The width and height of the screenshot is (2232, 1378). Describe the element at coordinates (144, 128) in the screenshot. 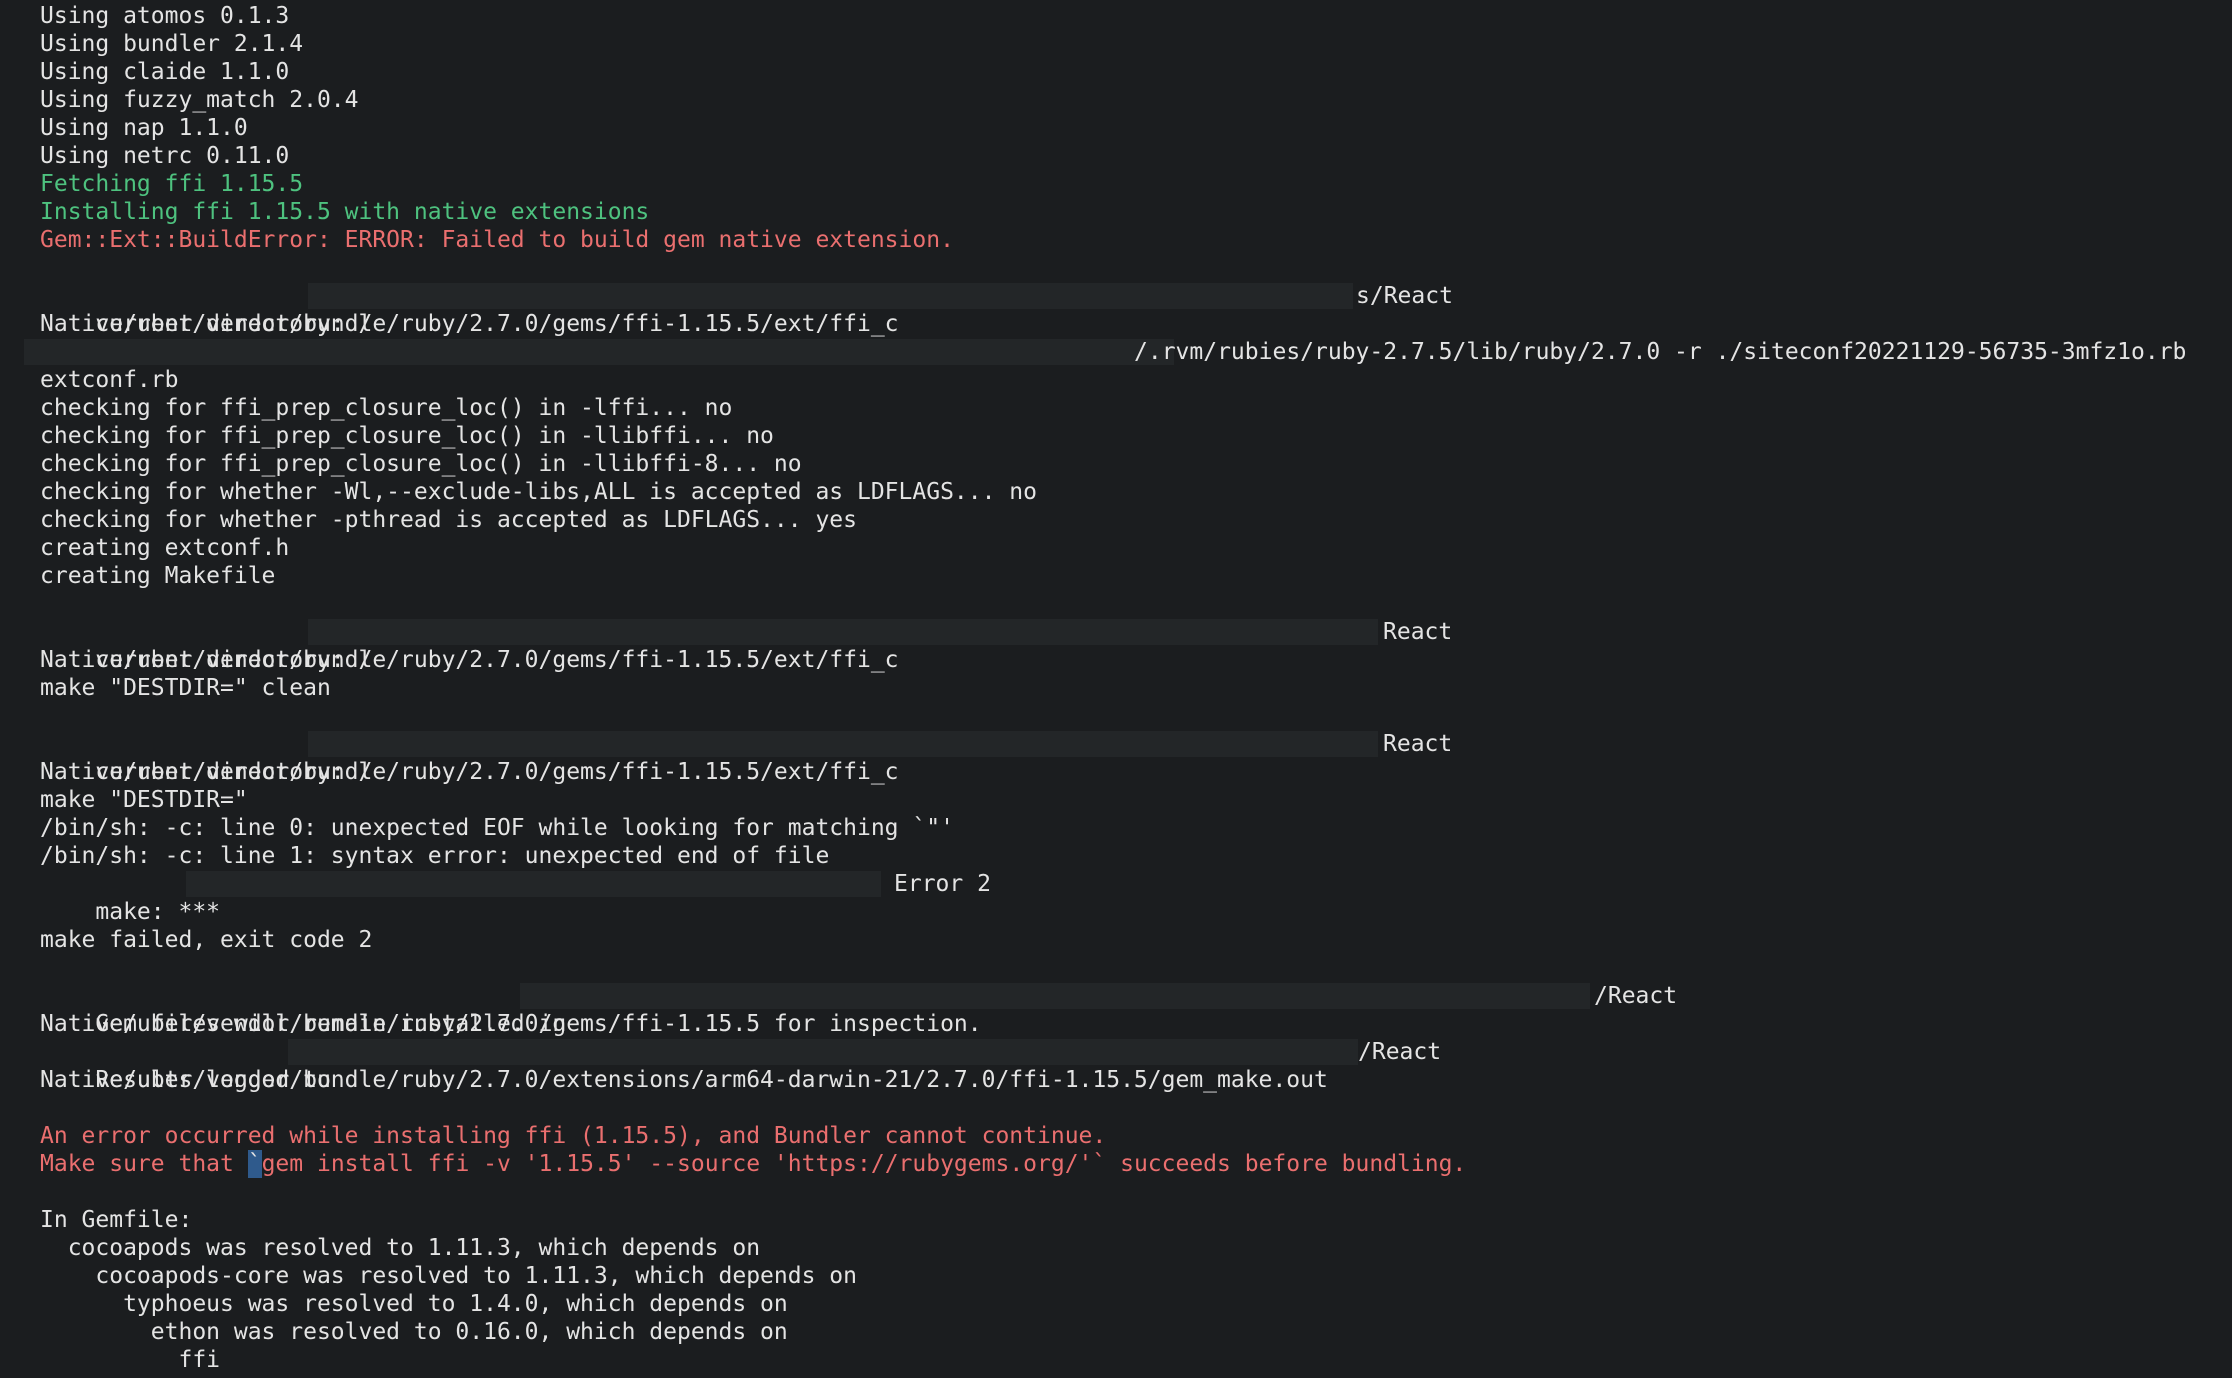

I see `output-line: Using nap 1.1.0` at that location.